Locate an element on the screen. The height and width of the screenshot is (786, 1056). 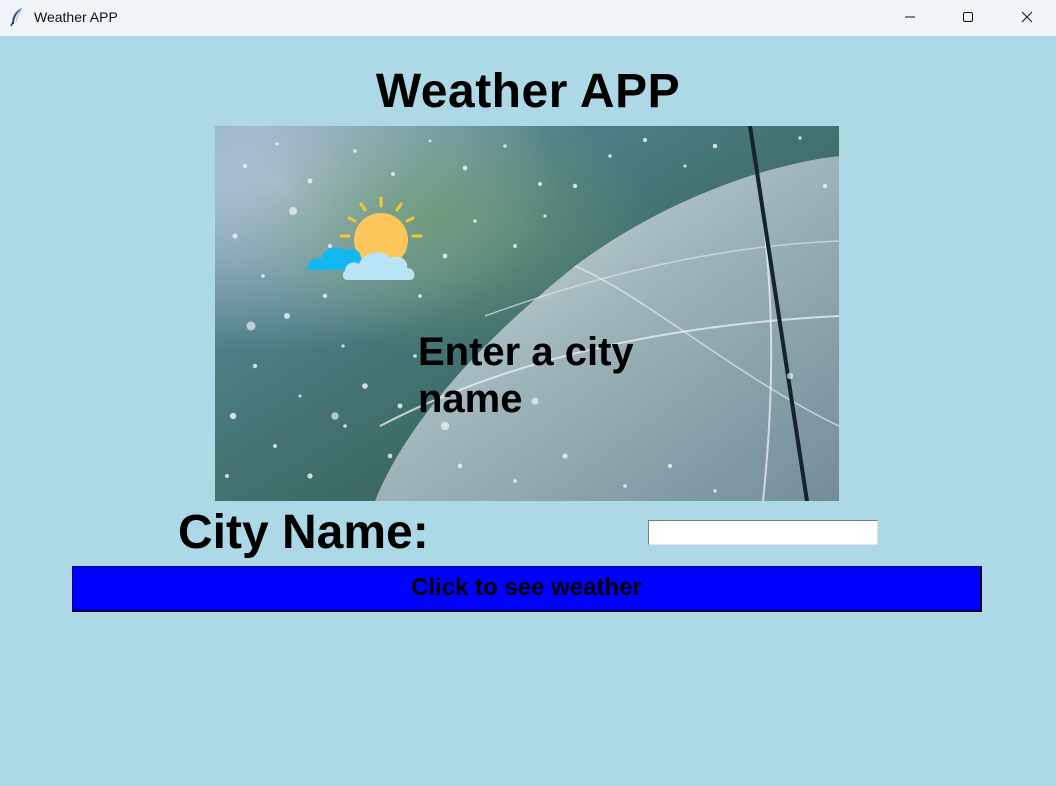
maximize-button is located at coordinates (968, 17).